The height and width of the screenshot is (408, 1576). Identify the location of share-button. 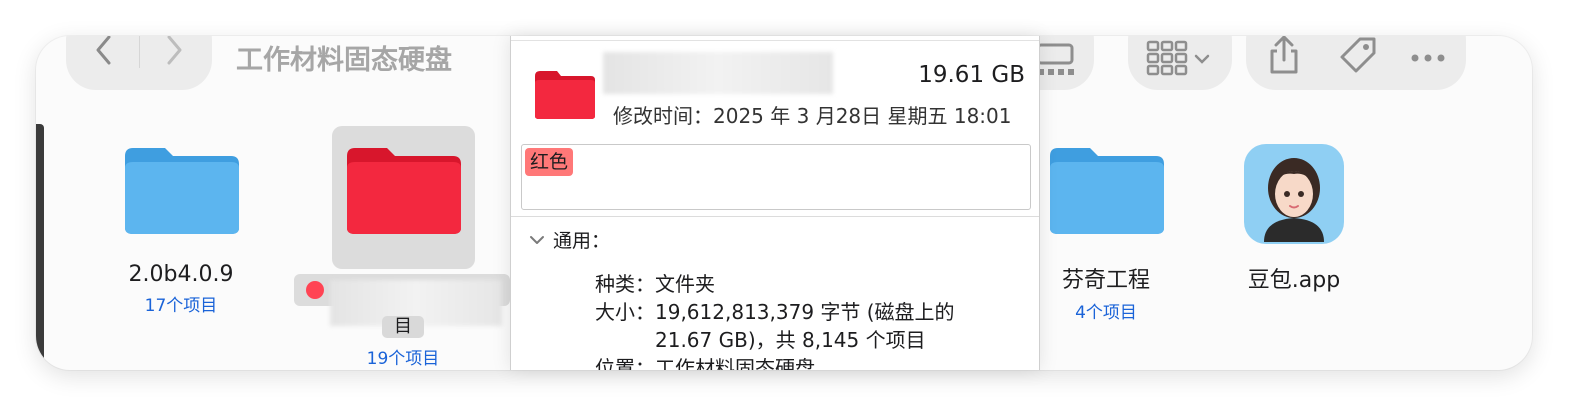
(1284, 58).